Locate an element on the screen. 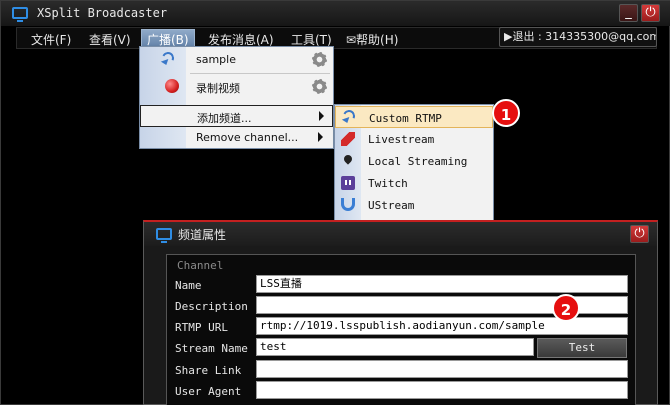 The width and height of the screenshot is (670, 405). menu-file: 文件(F) is located at coordinates (51, 39).